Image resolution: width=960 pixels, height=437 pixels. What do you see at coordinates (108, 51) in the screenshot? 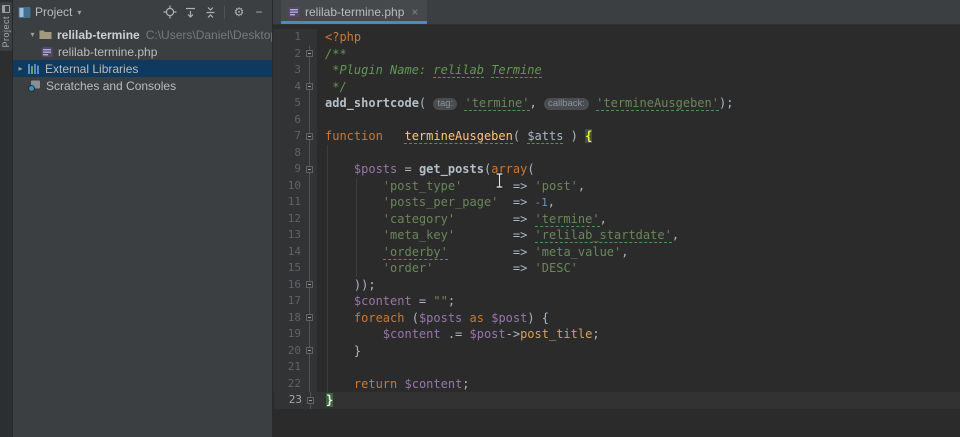
I see `tree-item-label: relilab-termine.php` at bounding box center [108, 51].